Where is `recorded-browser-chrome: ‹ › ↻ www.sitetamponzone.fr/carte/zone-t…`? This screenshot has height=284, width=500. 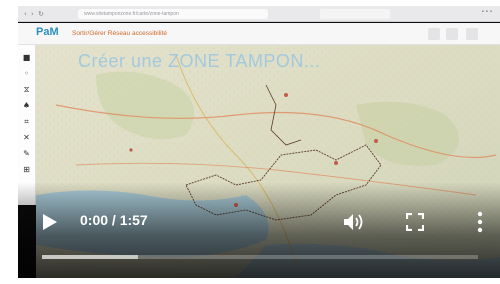
recorded-browser-chrome: ‹ › ↻ www.sitetamponzone.fr/carte/zone-t… is located at coordinates (259, 14).